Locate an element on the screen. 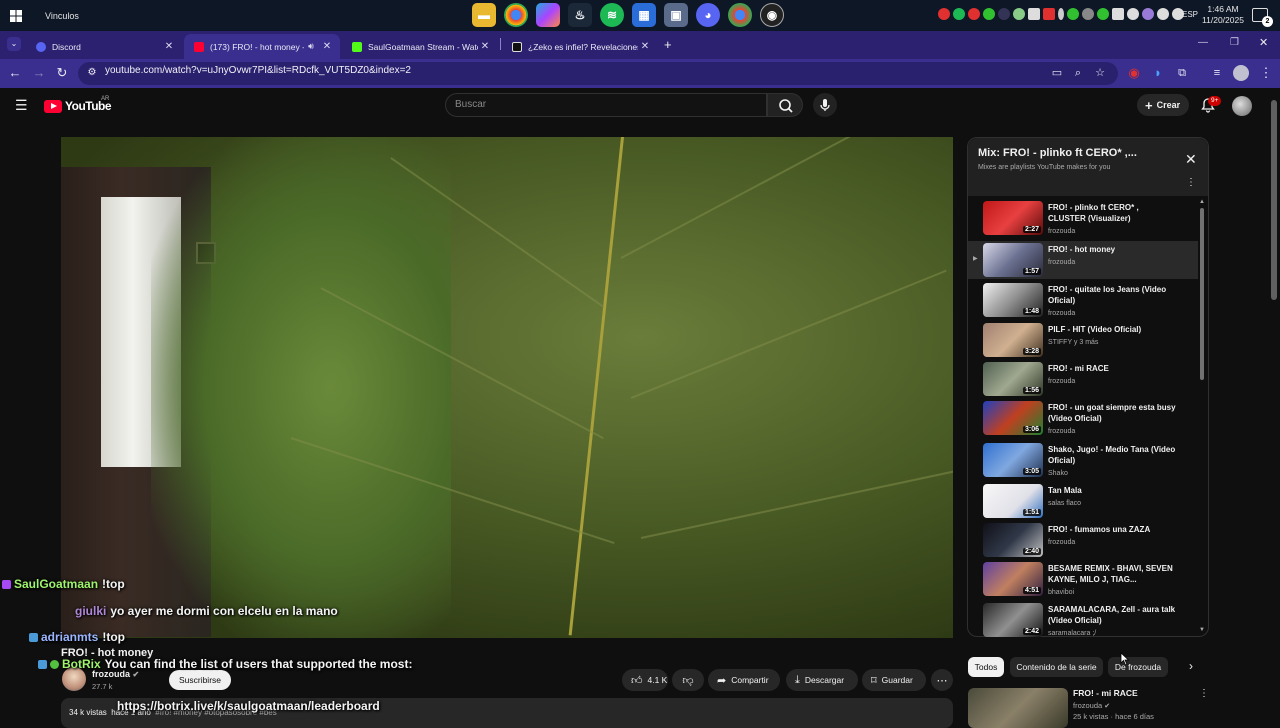 This screenshot has width=1280, height=728. chip-from-channel: De frozouda is located at coordinates (1138, 667).